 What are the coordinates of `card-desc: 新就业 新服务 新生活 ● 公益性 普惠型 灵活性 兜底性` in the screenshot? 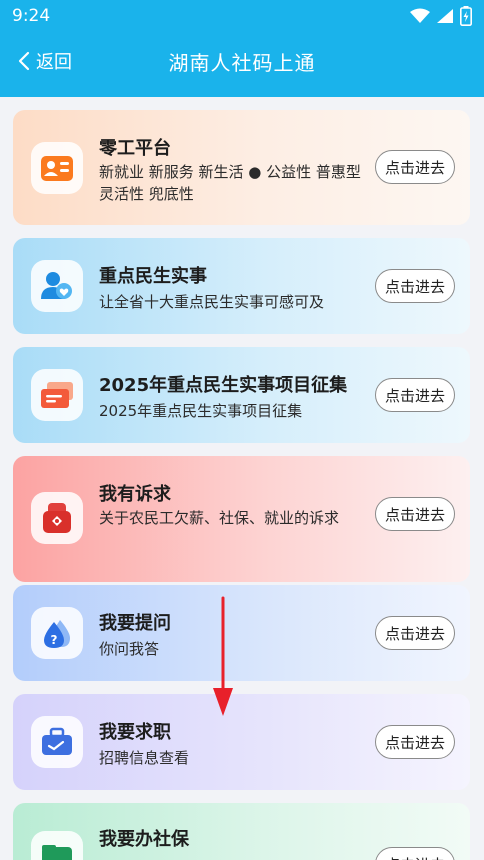 It's located at (230, 183).